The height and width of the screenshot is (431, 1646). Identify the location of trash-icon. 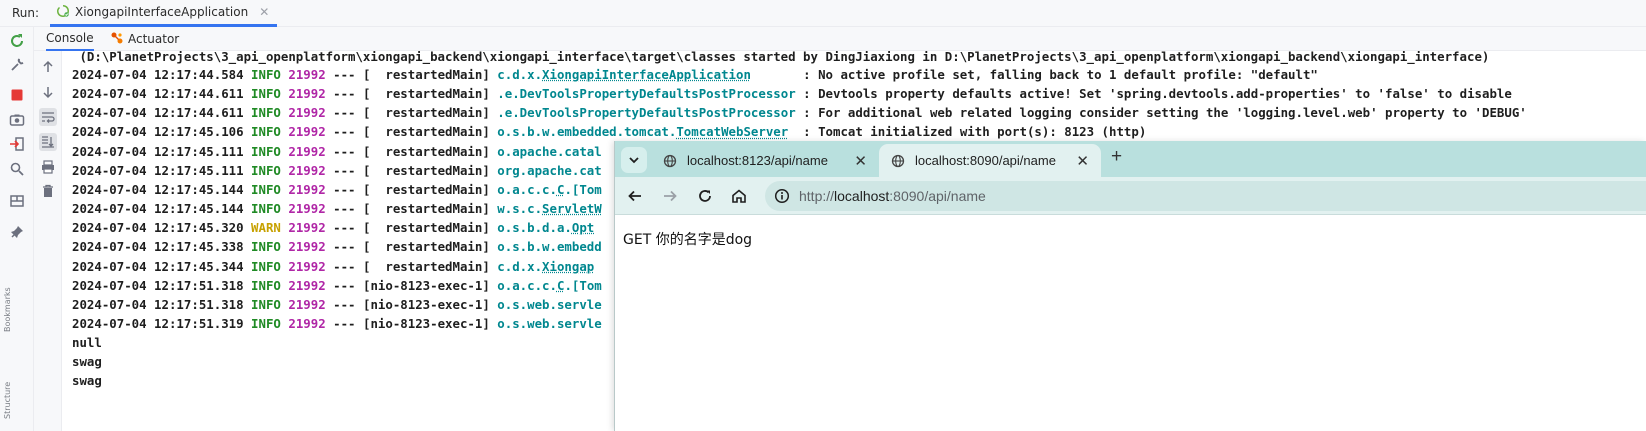
(48, 191).